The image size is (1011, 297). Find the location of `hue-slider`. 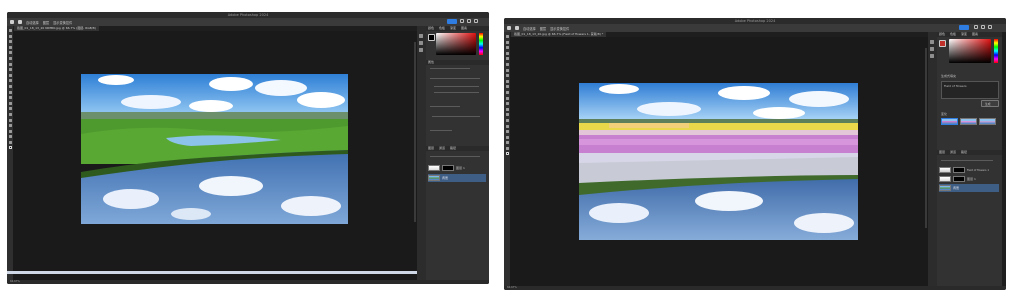

hue-slider is located at coordinates (996, 51).